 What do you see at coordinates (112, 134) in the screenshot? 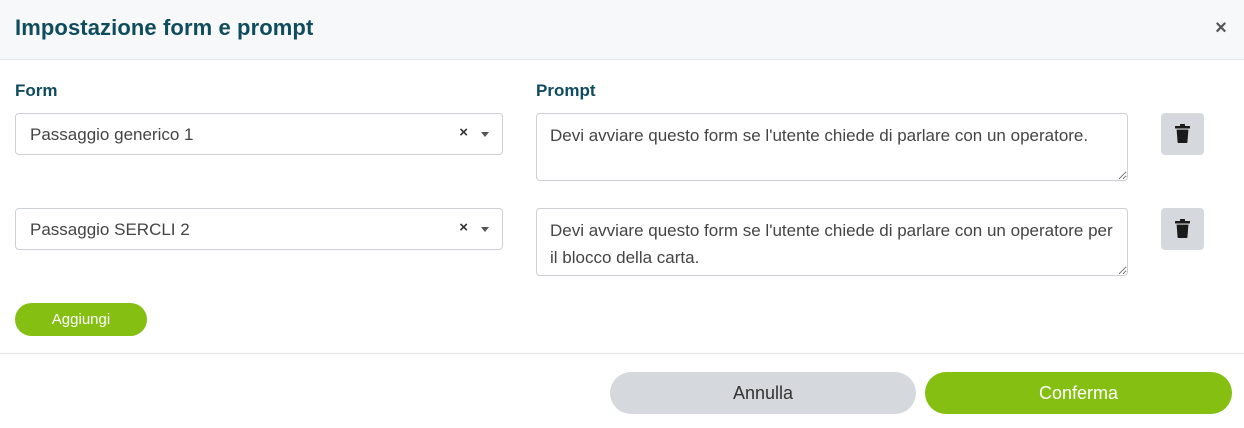
I see `form-select-value: Passaggio generico 1` at bounding box center [112, 134].